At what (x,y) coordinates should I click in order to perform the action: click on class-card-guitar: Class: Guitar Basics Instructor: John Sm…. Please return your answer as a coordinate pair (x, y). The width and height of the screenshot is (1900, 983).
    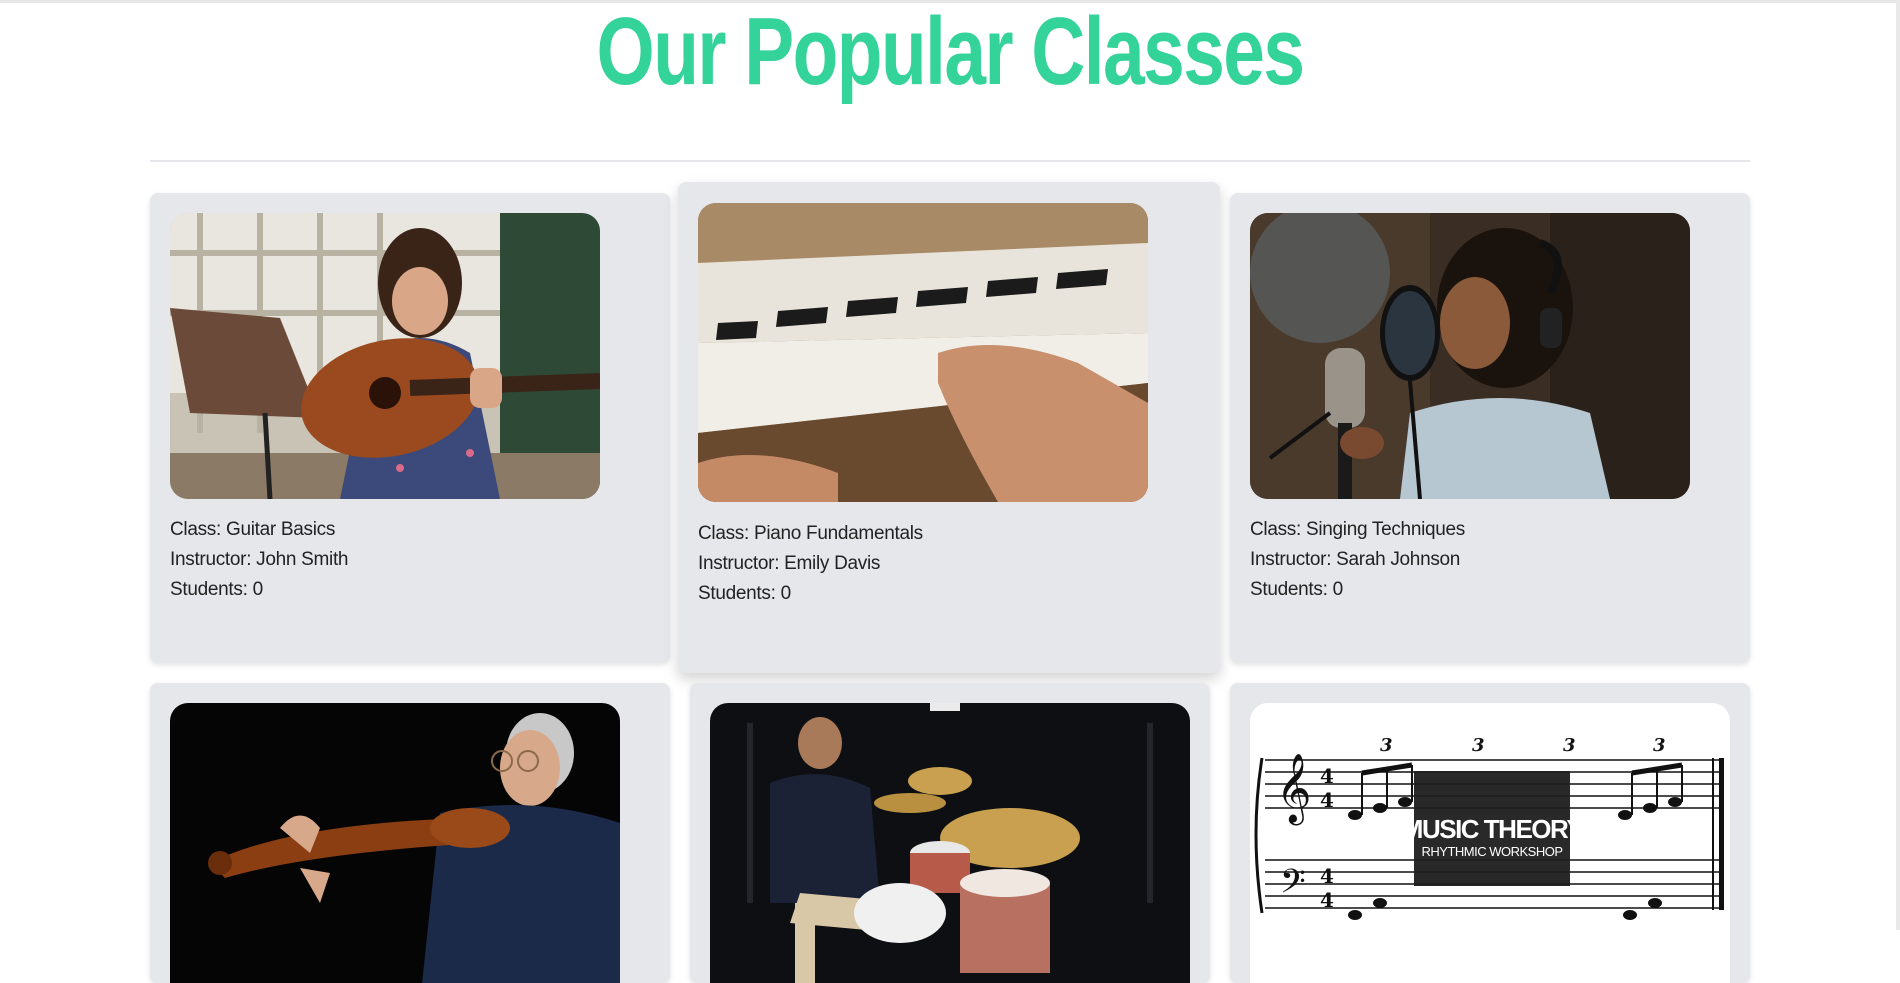
    Looking at the image, I should click on (410, 428).